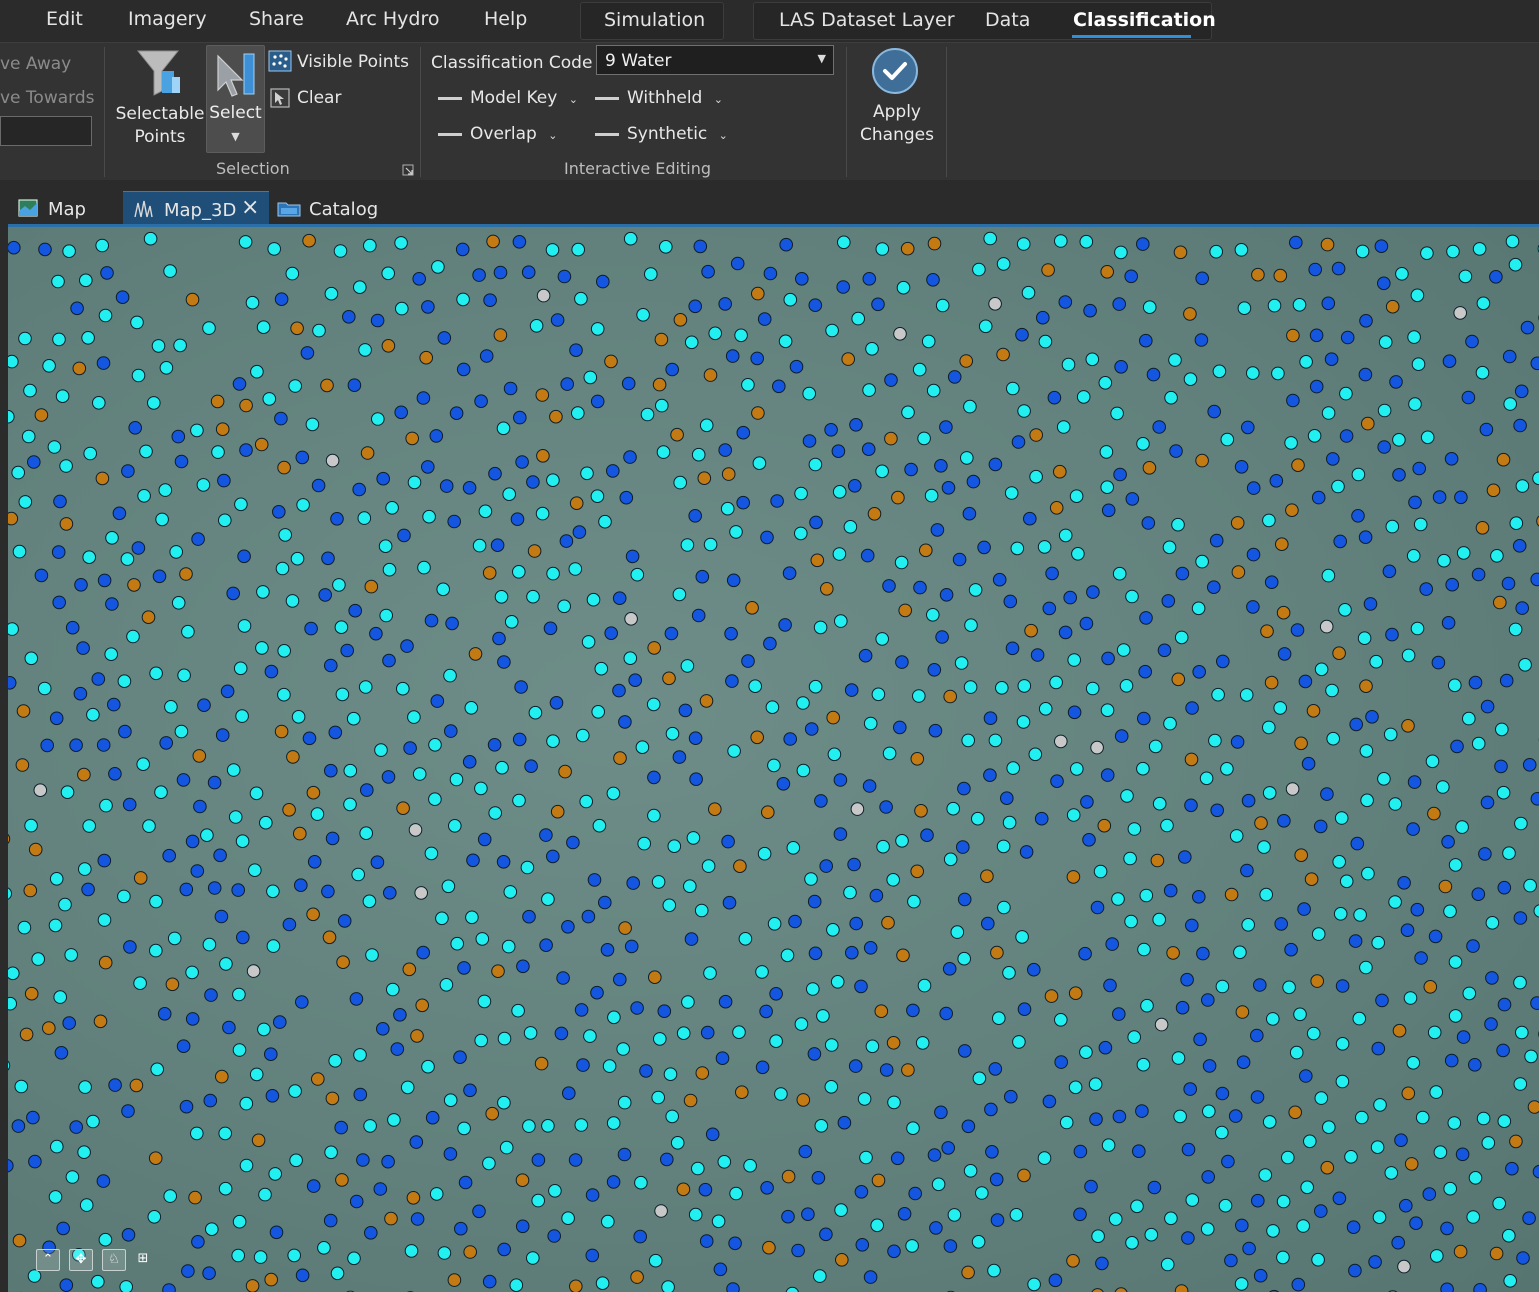 The height and width of the screenshot is (1292, 1539). I want to click on tab-data: Data, so click(1007, 20).